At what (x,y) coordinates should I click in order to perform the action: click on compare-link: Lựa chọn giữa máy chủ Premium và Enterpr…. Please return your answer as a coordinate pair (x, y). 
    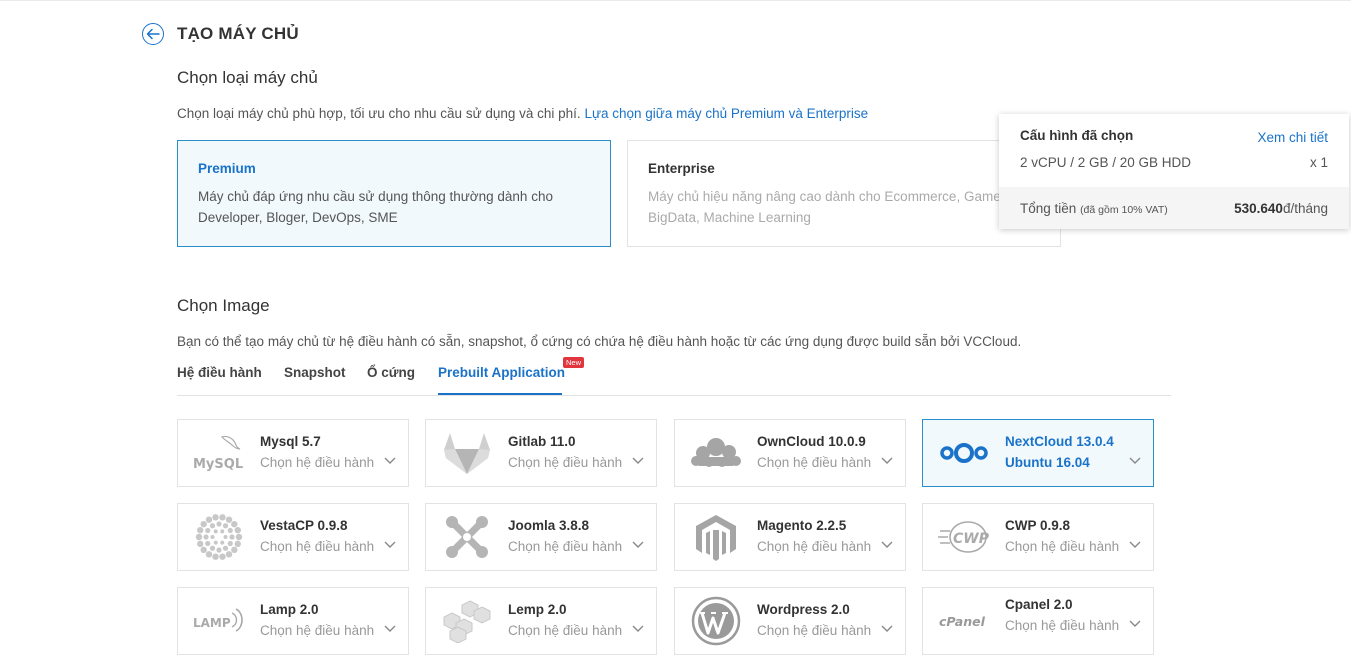
    Looking at the image, I should click on (726, 113).